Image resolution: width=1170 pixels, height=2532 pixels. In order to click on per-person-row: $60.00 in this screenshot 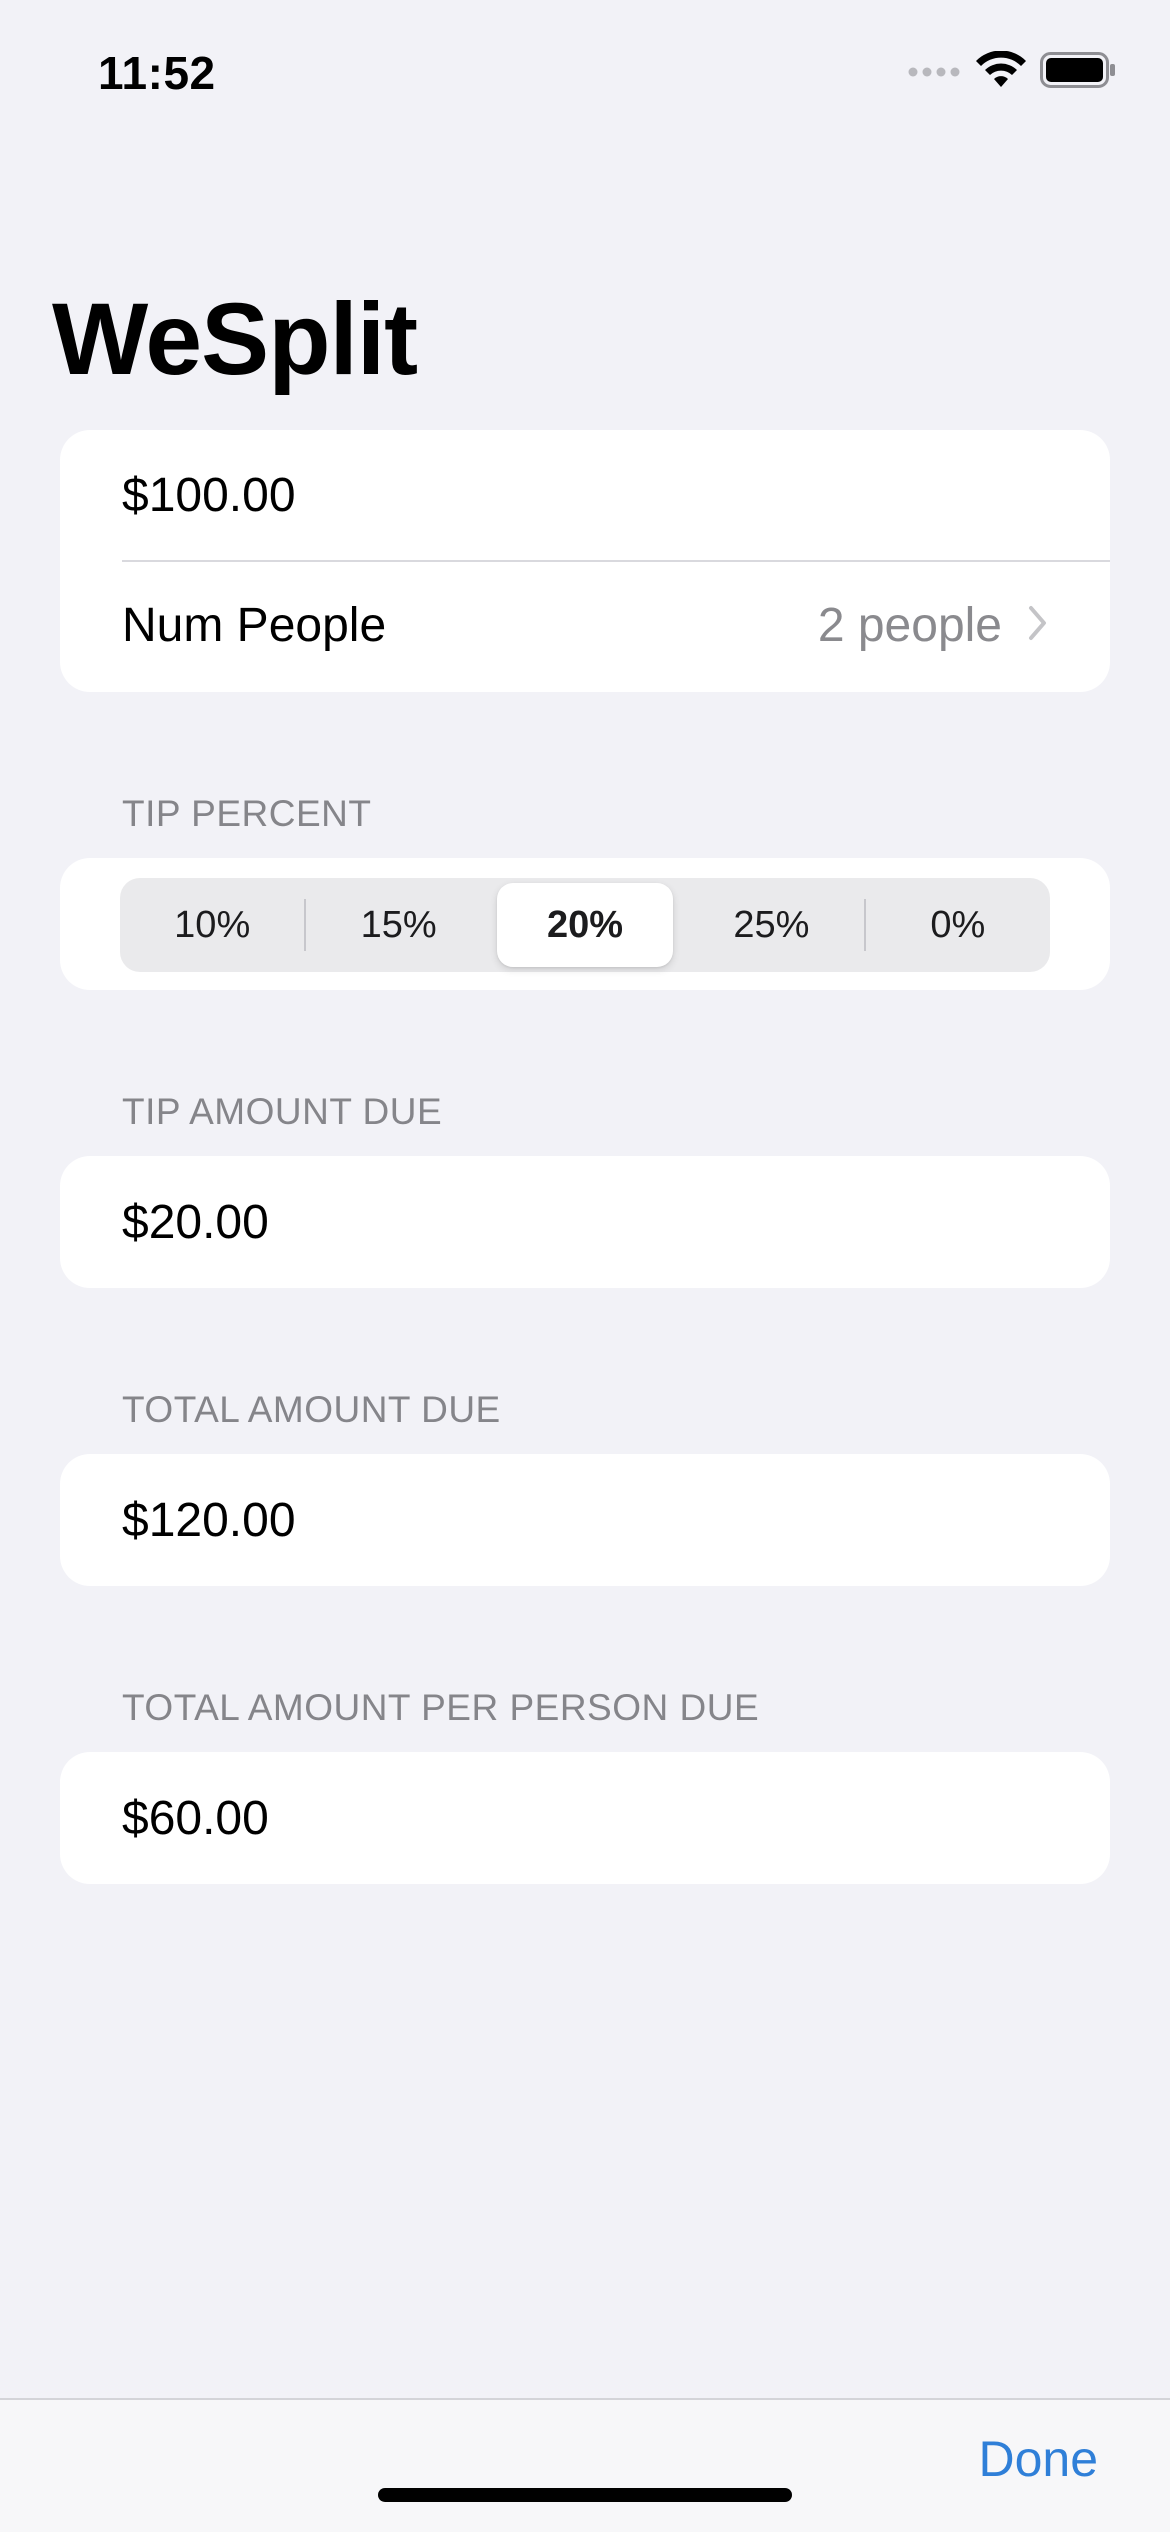, I will do `click(585, 1818)`.